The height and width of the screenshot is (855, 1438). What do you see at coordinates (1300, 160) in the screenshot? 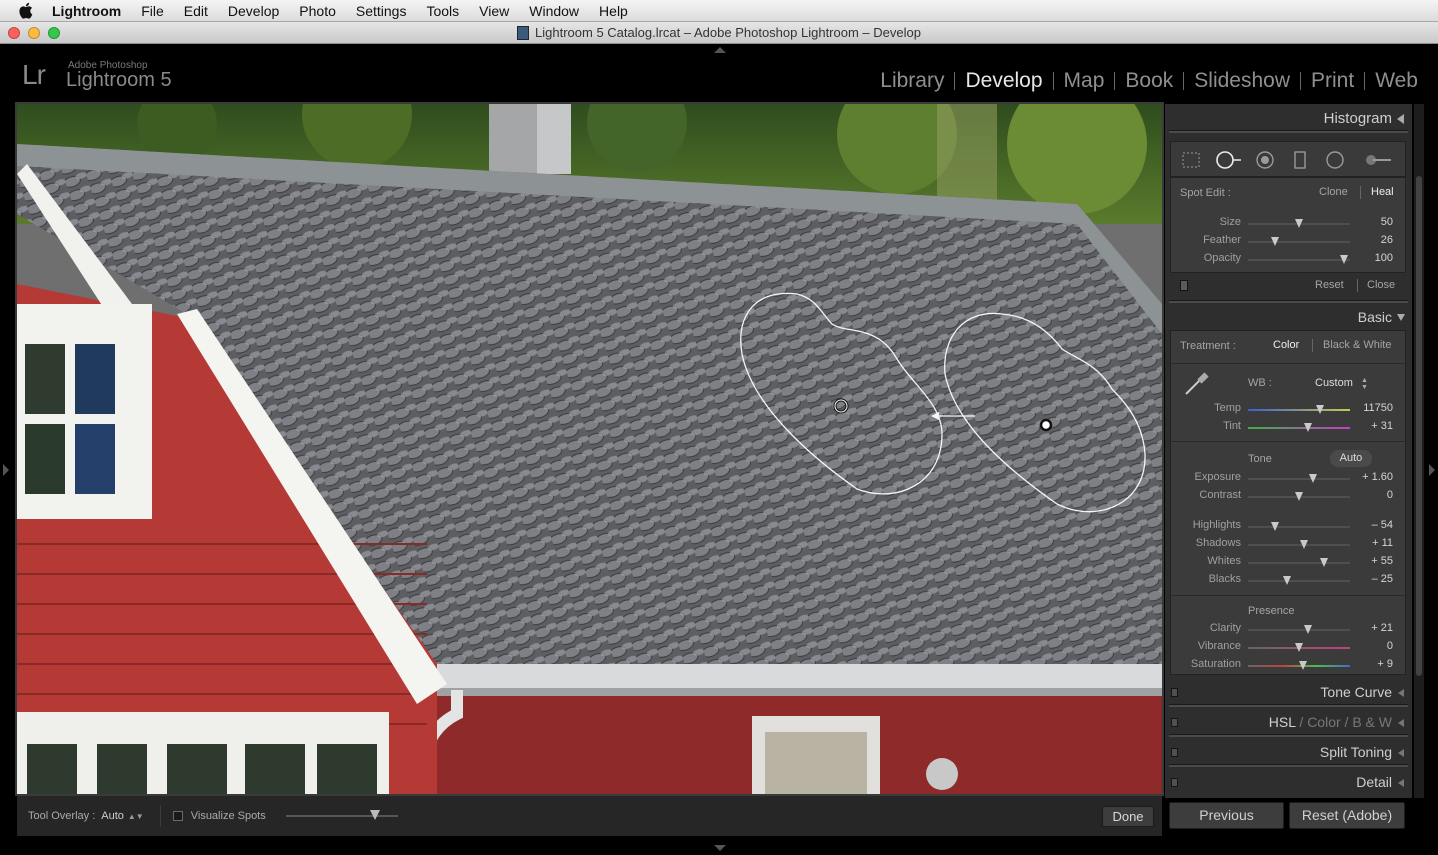
I see `graduated-filter-icon` at bounding box center [1300, 160].